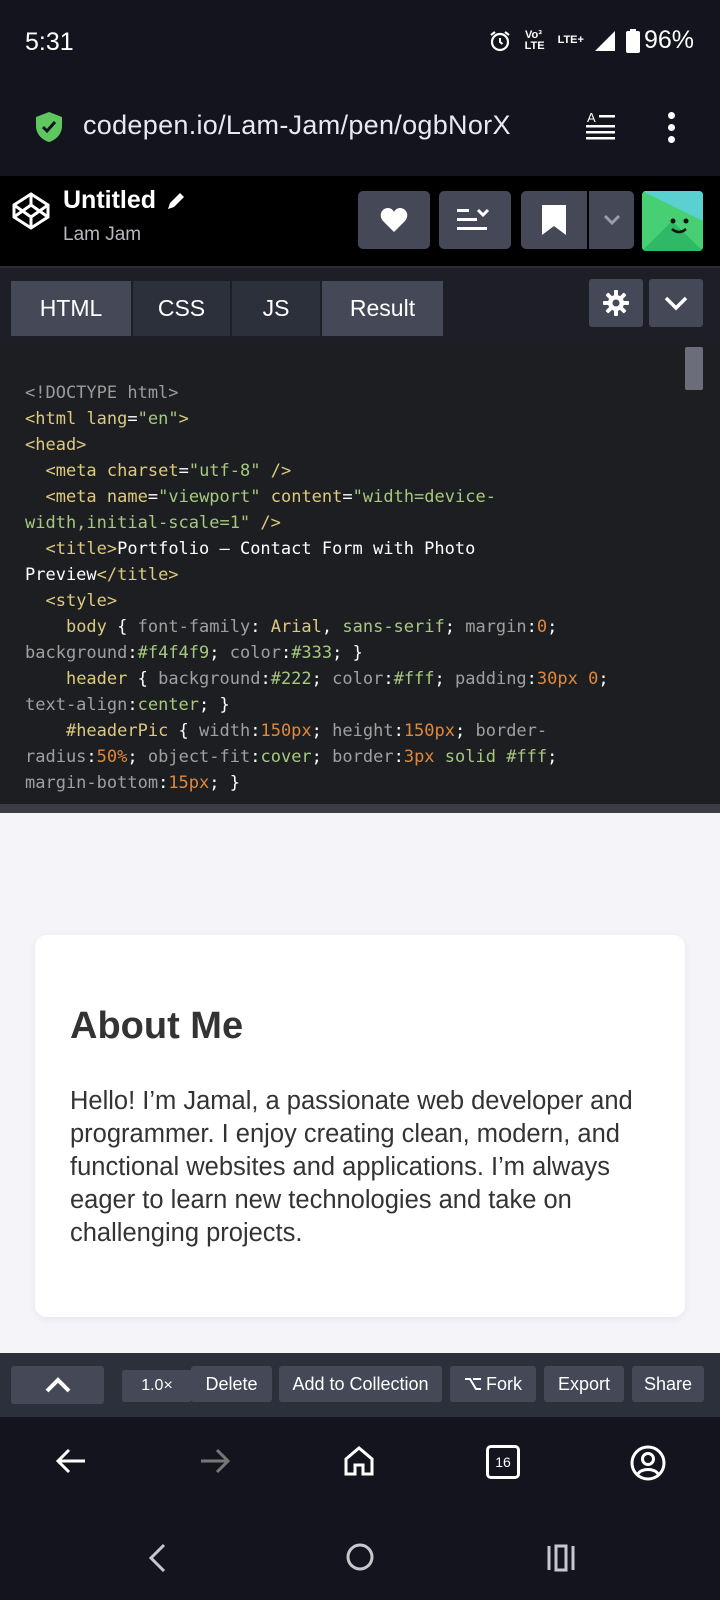 Image resolution: width=720 pixels, height=1600 pixels. I want to click on pen-menu-button, so click(475, 220).